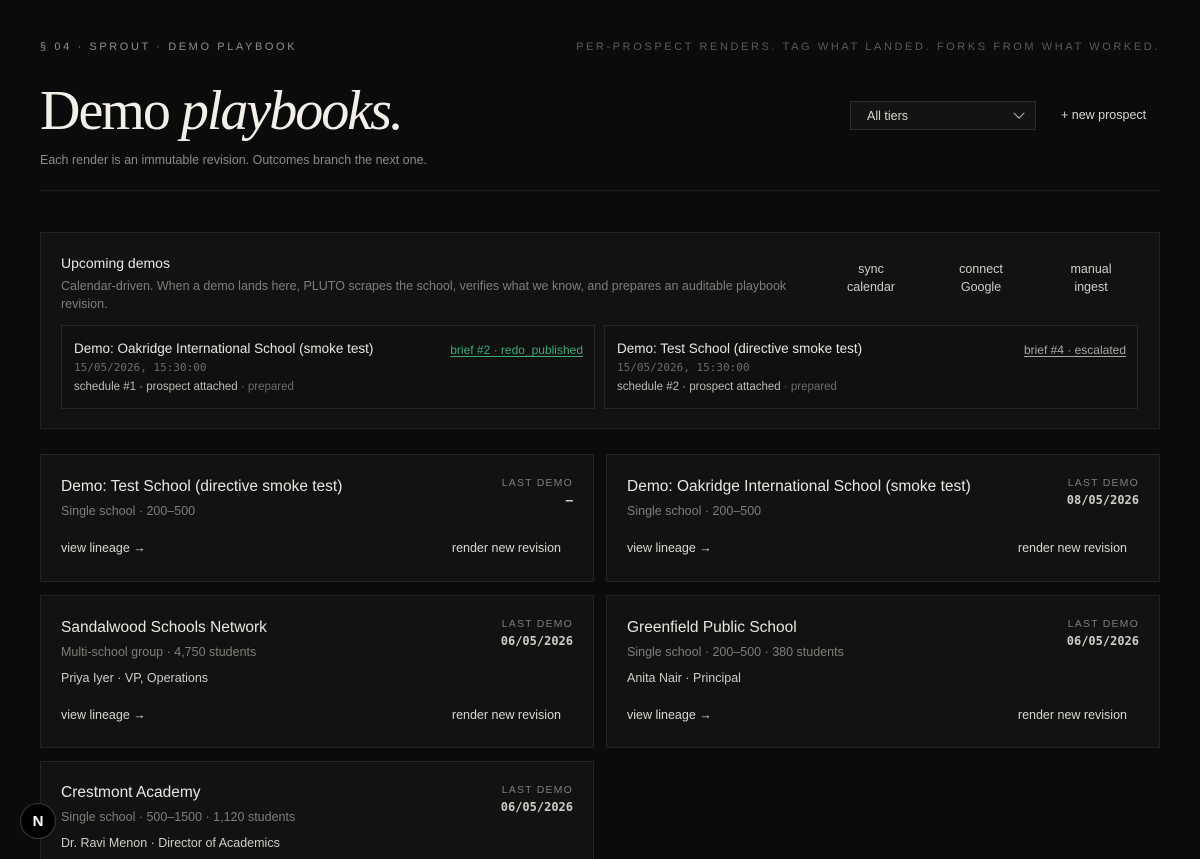 Image resolution: width=1200 pixels, height=859 pixels. I want to click on prospect-contact: Dr. Ravi Menon · Director of Academics, so click(170, 843).